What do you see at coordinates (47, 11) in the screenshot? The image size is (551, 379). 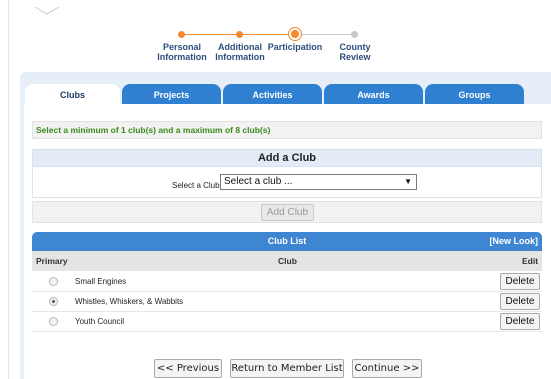 I see `chevron-down-icon` at bounding box center [47, 11].